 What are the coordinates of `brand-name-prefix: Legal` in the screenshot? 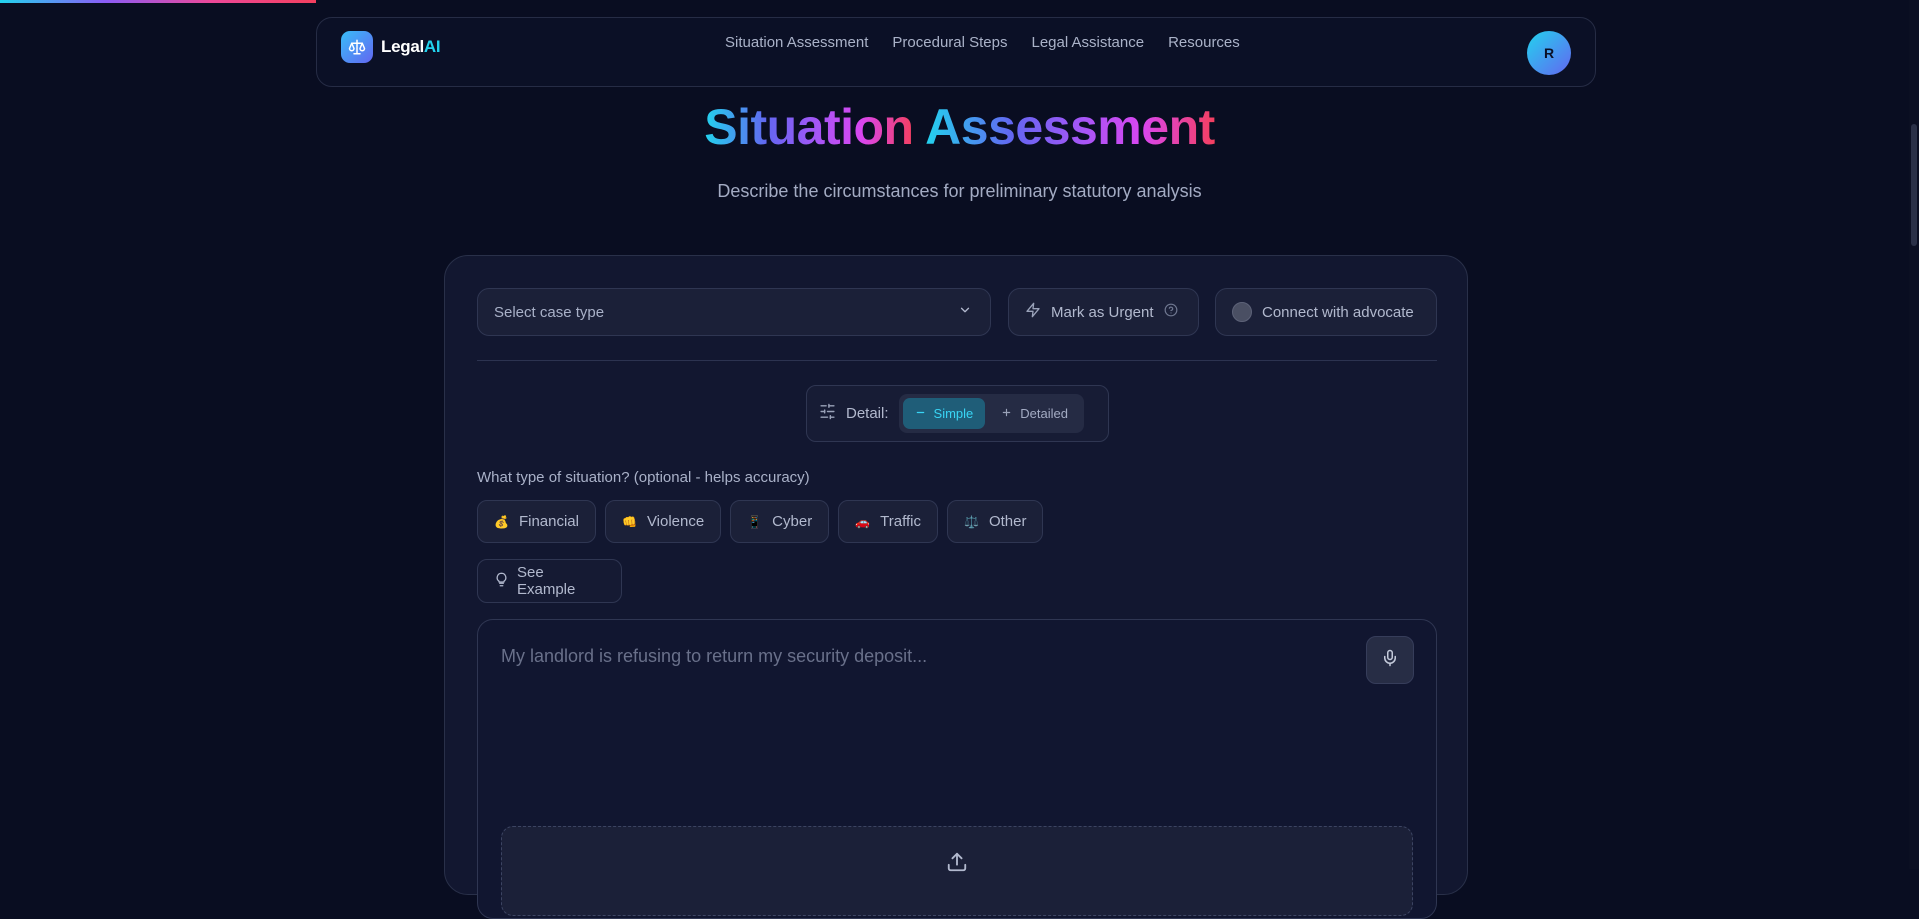 It's located at (402, 46).